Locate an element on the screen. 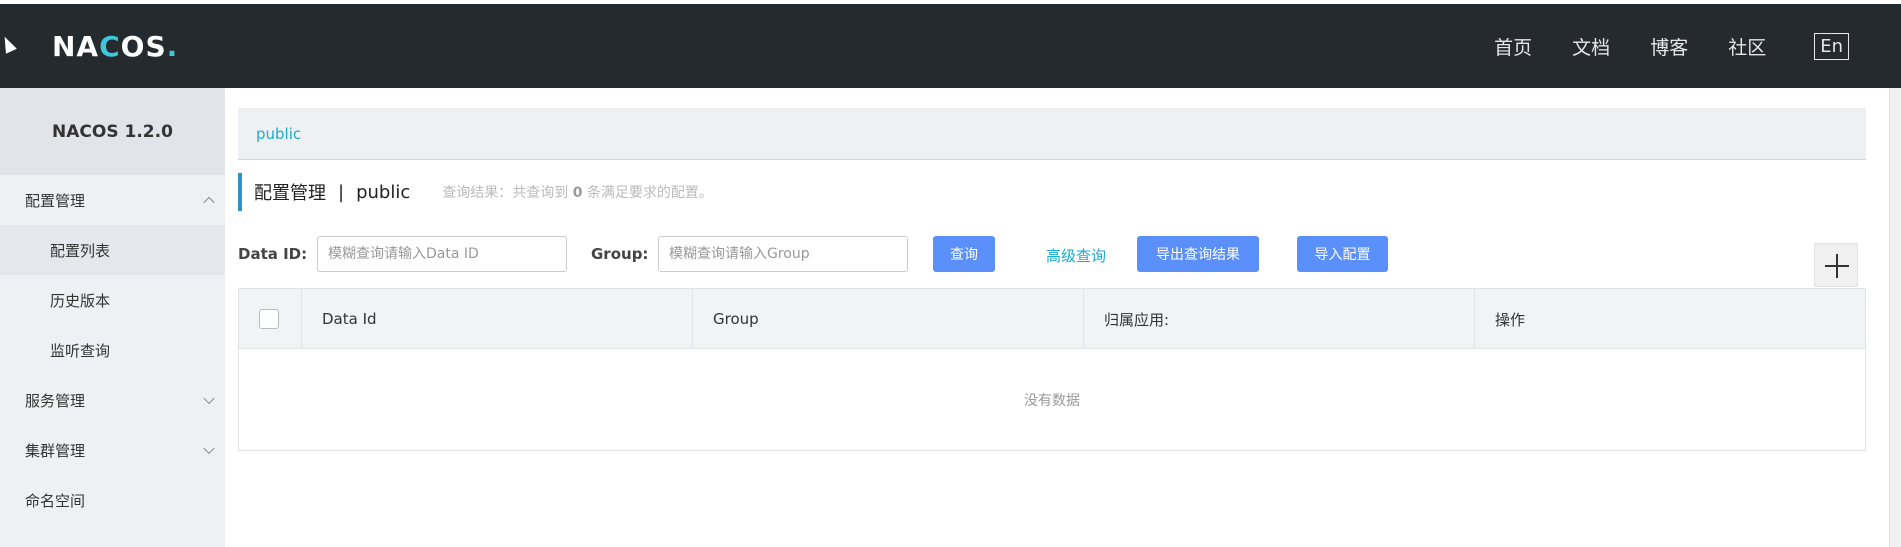 This screenshot has width=1901, height=547. sidebar-item-label: 配置列表 is located at coordinates (80, 250).